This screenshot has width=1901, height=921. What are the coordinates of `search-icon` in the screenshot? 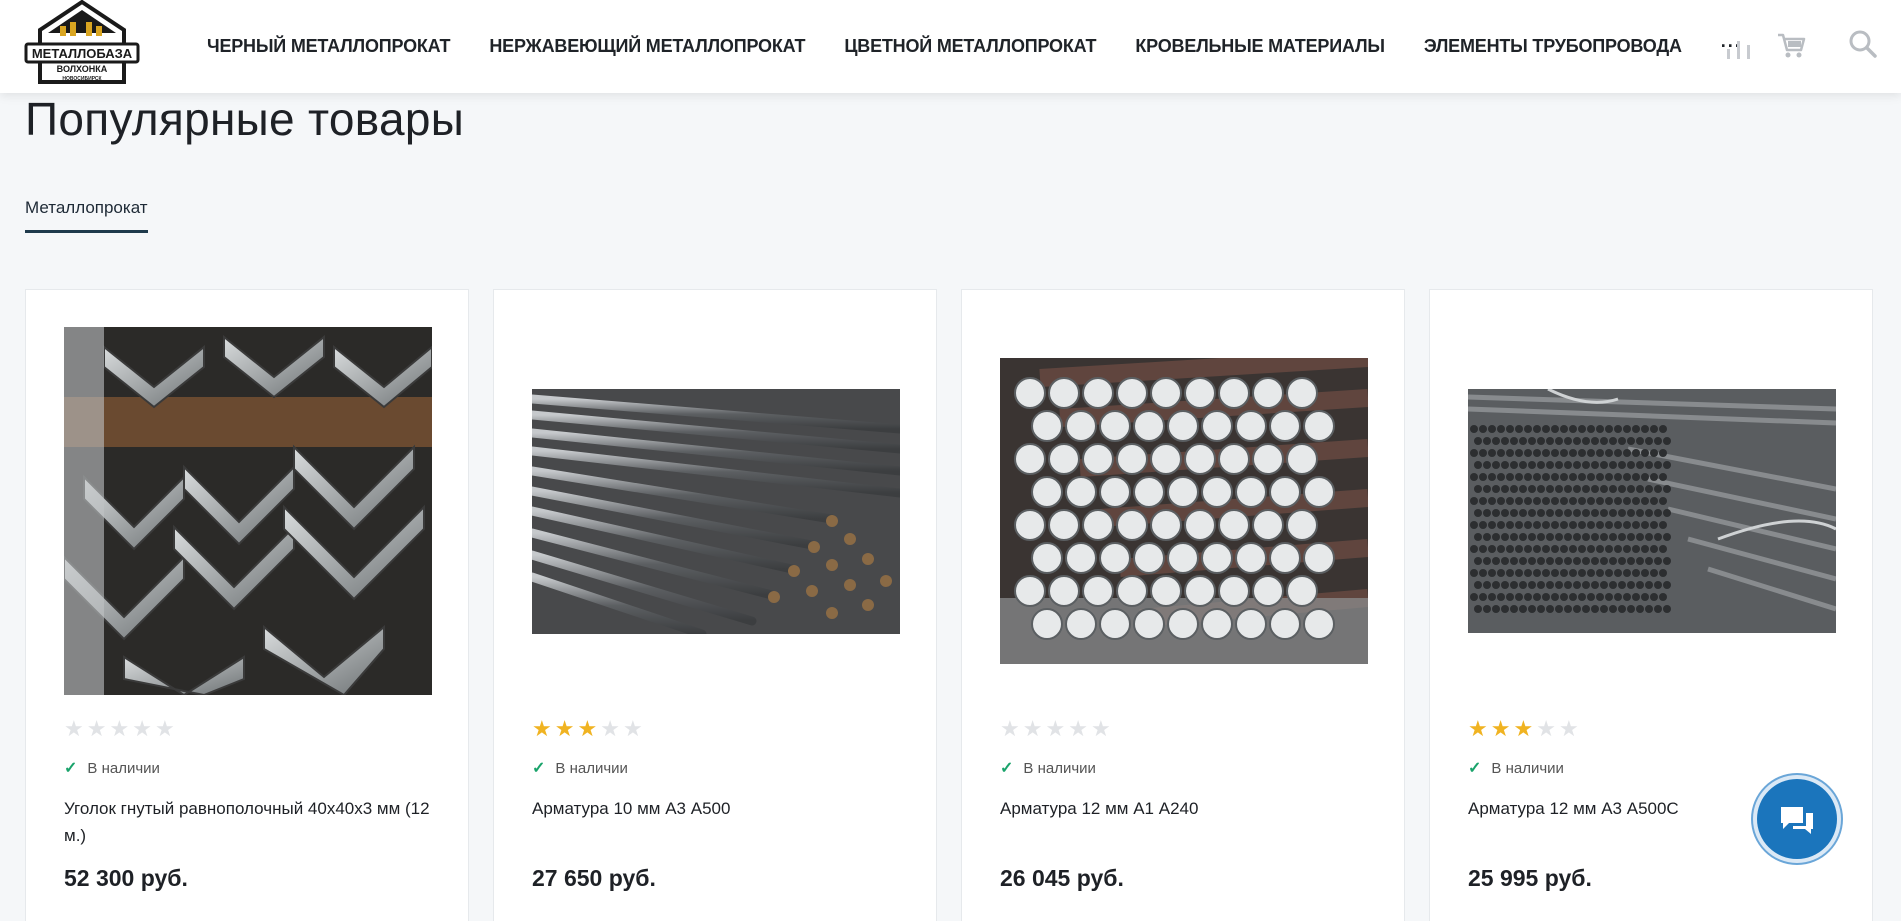 It's located at (1863, 46).